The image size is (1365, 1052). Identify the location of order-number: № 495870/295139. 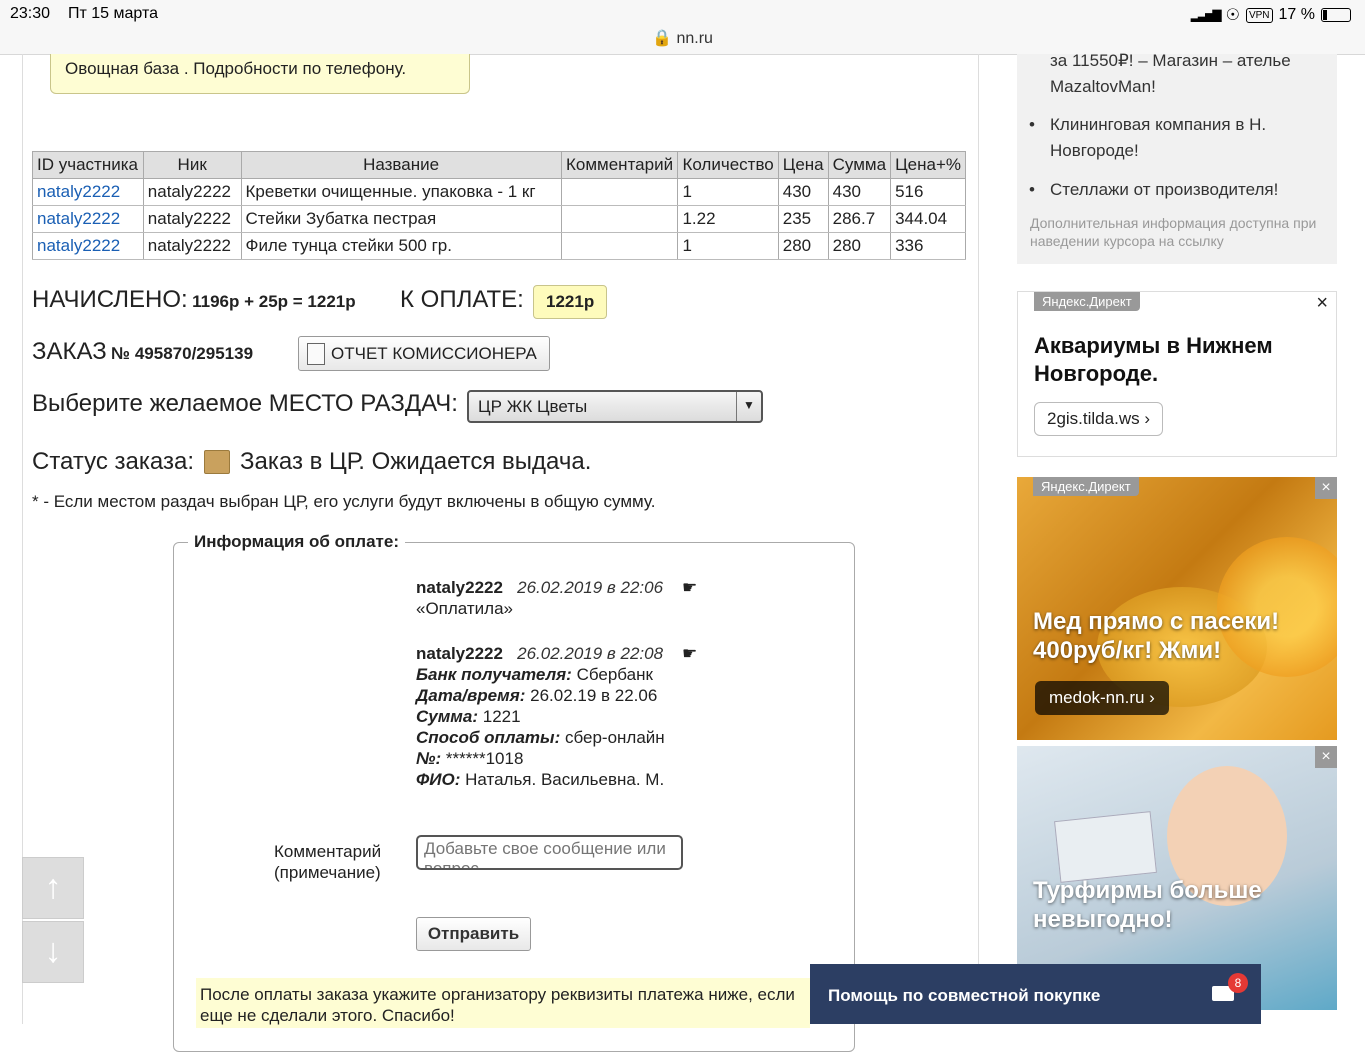
(182, 353).